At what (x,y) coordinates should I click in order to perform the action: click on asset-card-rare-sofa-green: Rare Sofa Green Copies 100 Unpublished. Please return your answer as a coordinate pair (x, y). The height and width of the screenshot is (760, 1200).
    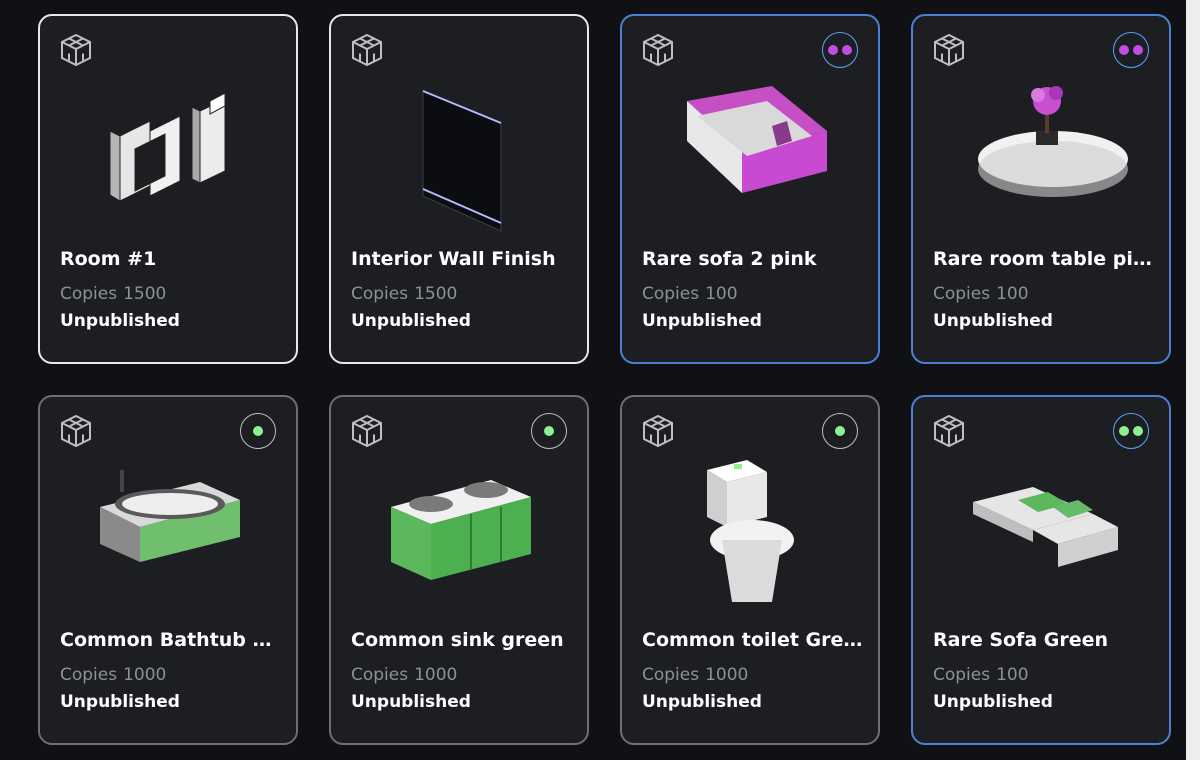
    Looking at the image, I should click on (1041, 570).